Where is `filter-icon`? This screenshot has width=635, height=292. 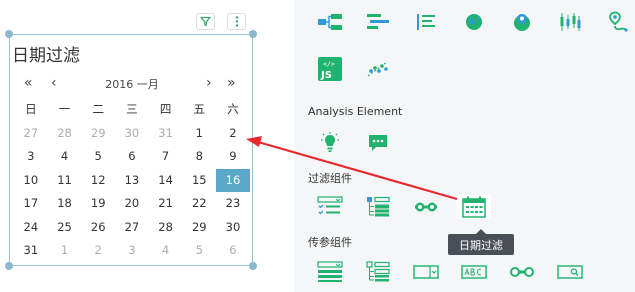
filter-icon is located at coordinates (205, 21).